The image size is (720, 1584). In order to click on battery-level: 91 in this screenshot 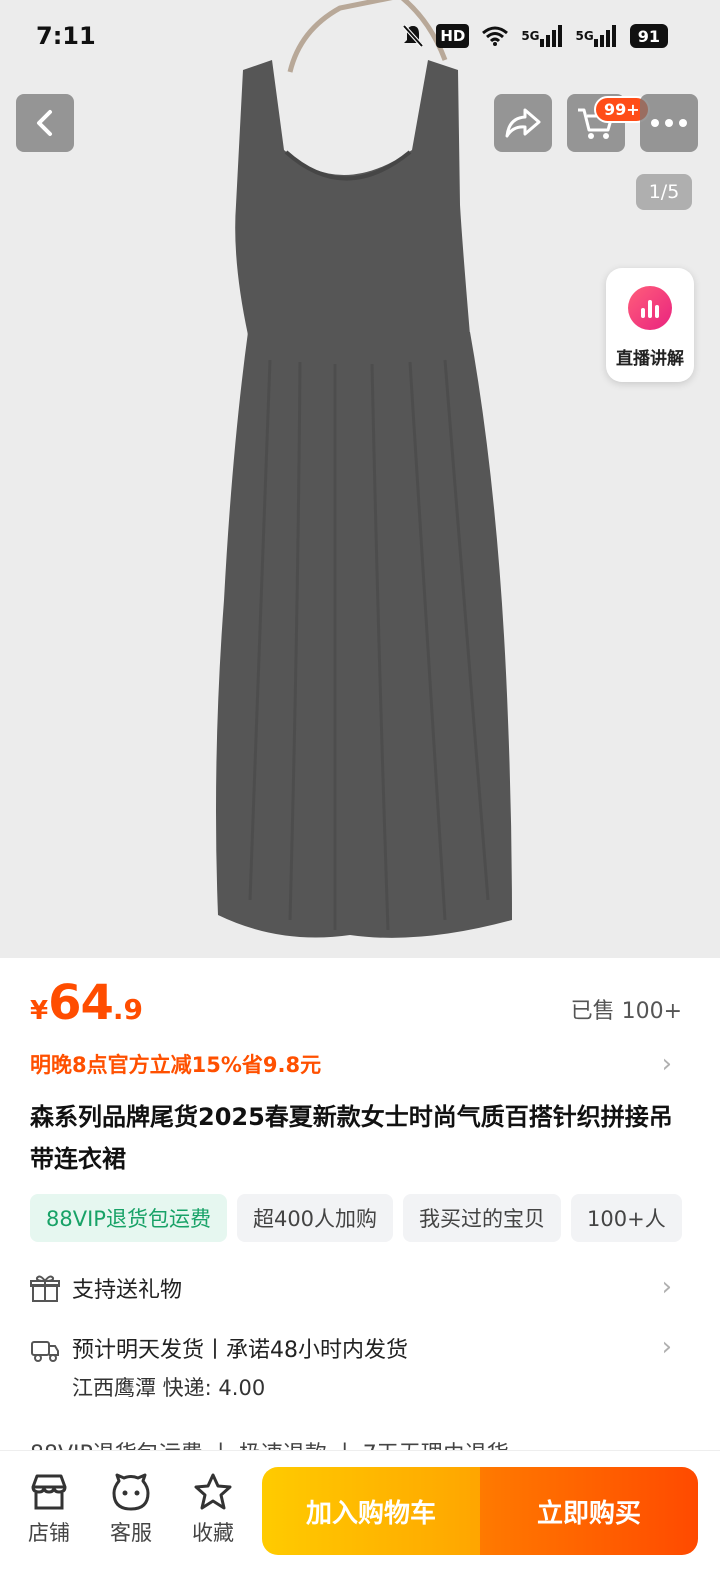, I will do `click(648, 36)`.